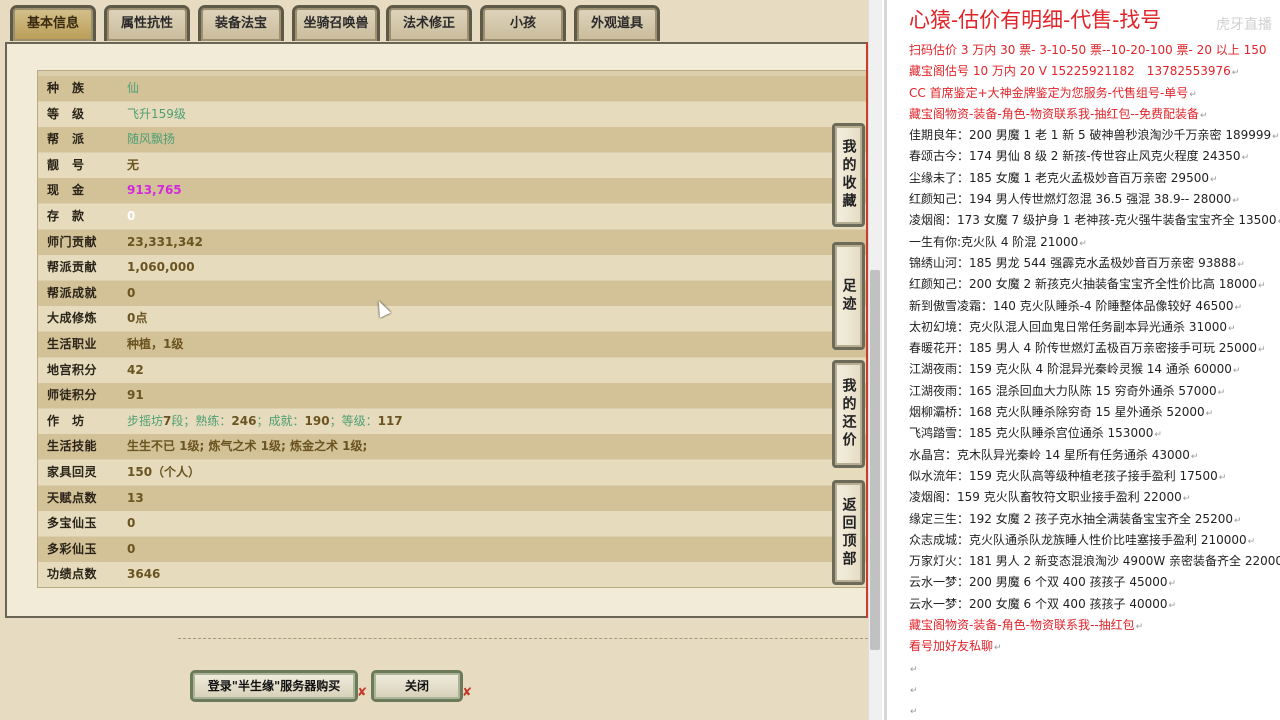 The image size is (1280, 720). What do you see at coordinates (72, 292) in the screenshot?
I see `info-label: 帮派成就` at bounding box center [72, 292].